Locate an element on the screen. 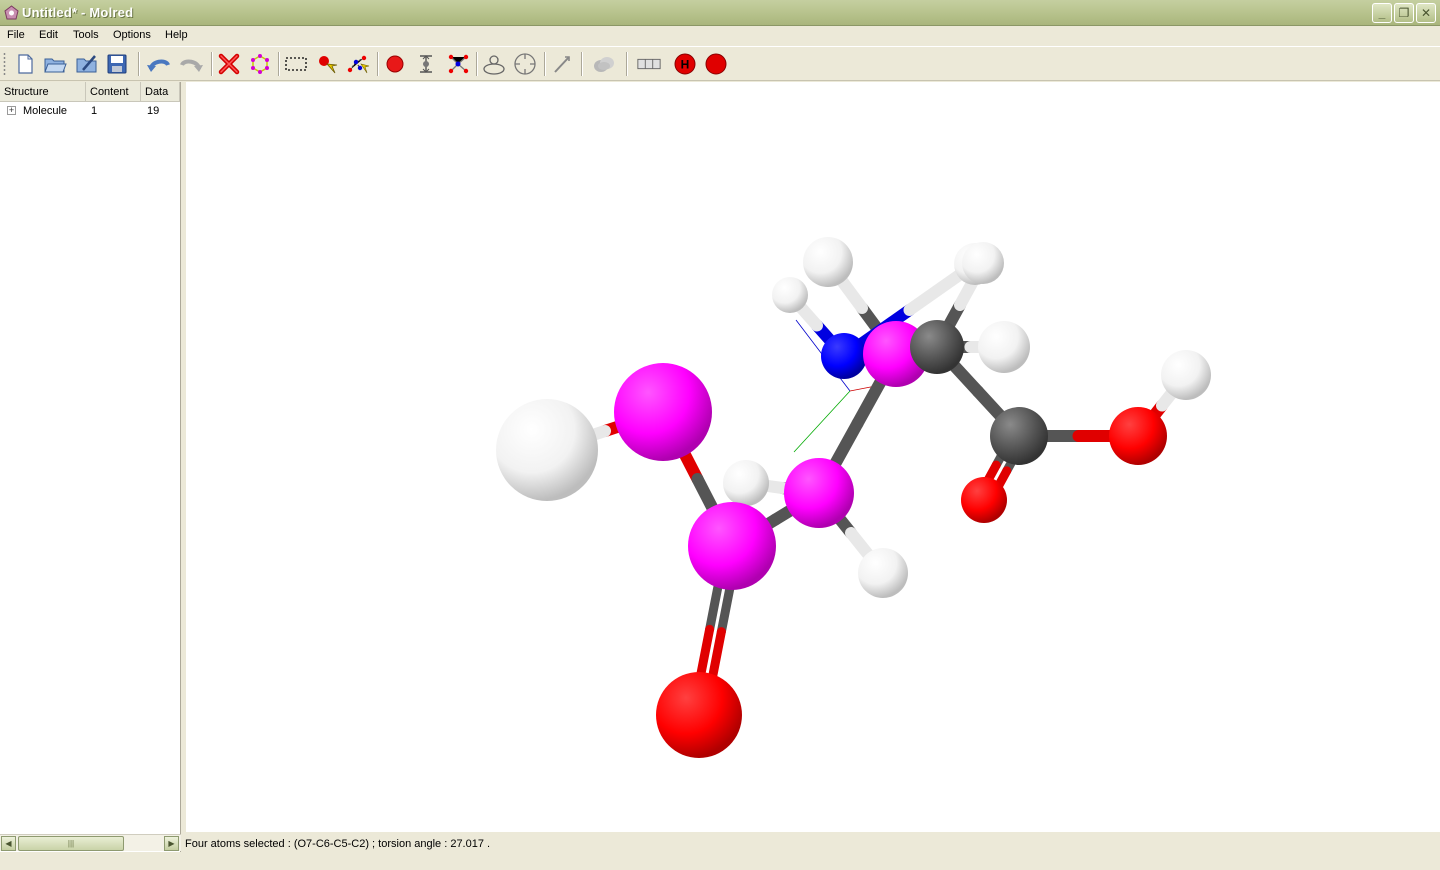 The image size is (1440, 870). window-title: Untitled* - Molred is located at coordinates (78, 12).